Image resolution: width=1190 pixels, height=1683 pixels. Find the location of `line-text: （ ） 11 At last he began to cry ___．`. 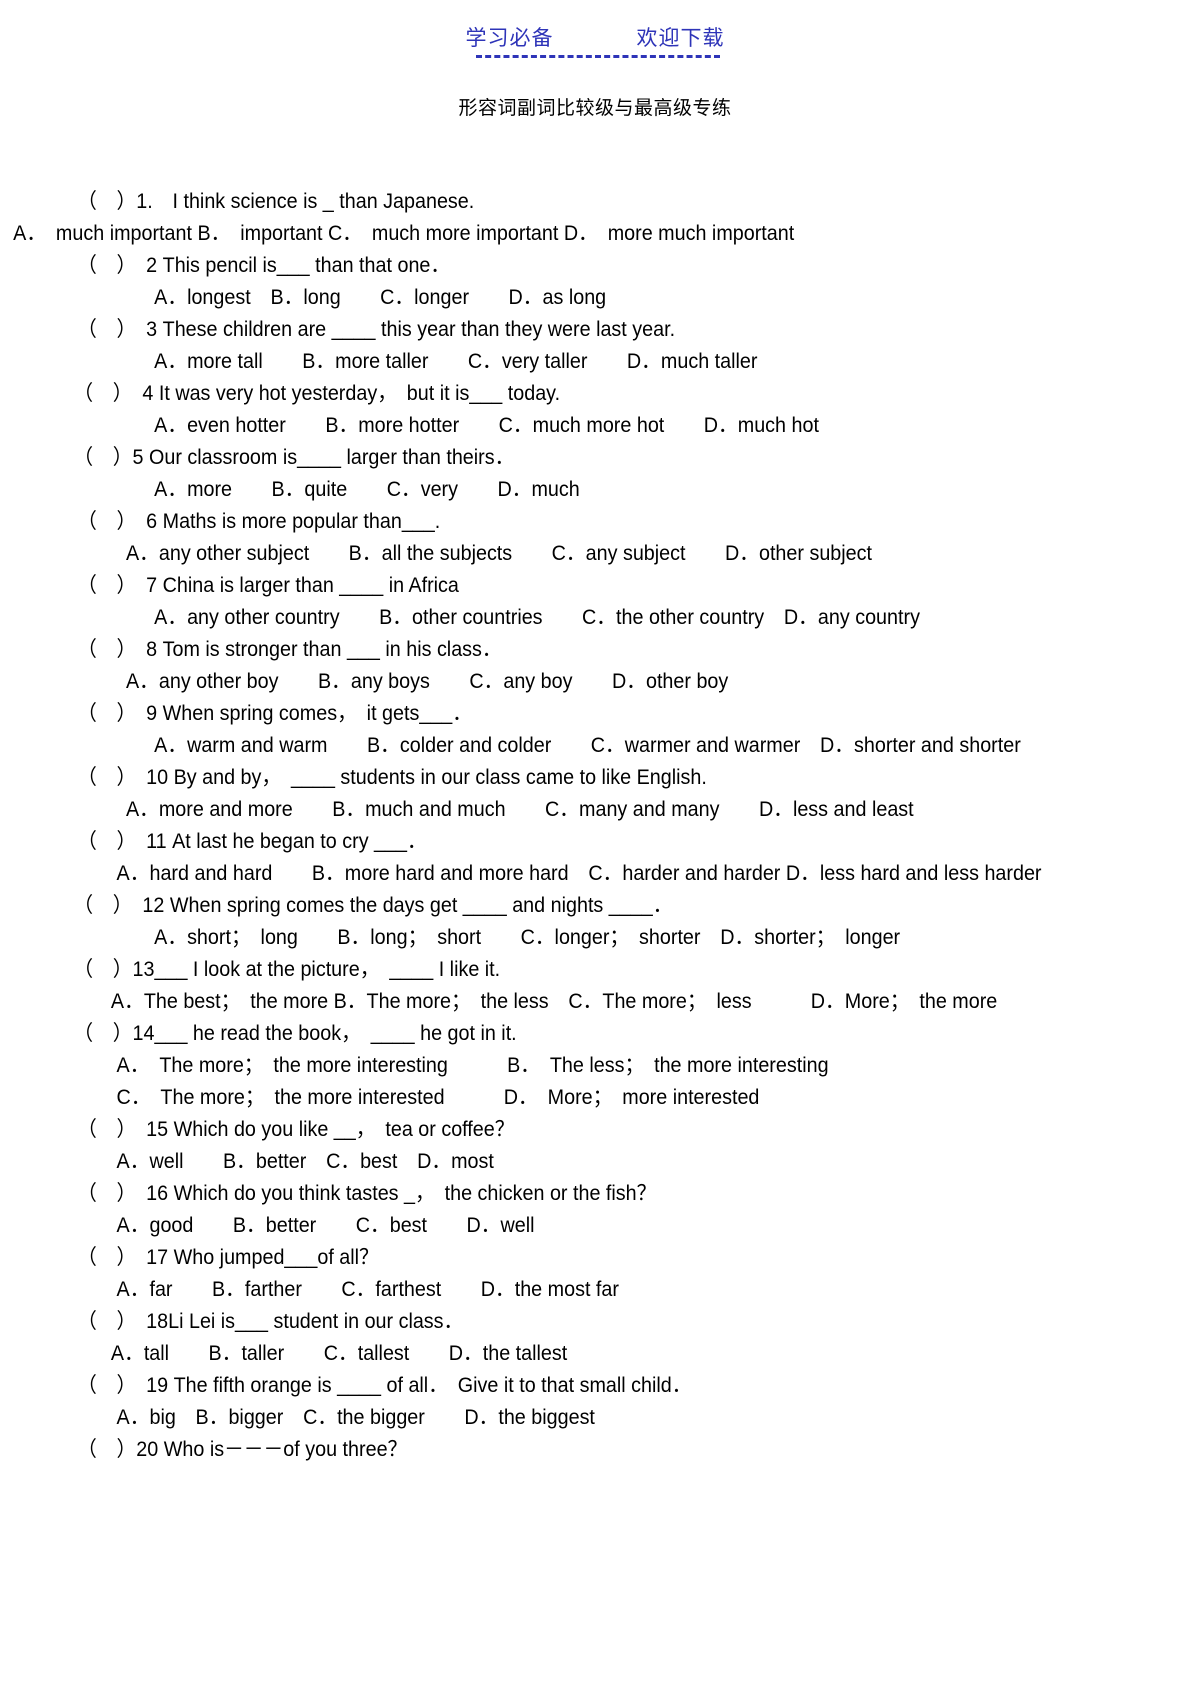

line-text: （ ） 11 At last he began to cry ___． is located at coordinates (252, 841).